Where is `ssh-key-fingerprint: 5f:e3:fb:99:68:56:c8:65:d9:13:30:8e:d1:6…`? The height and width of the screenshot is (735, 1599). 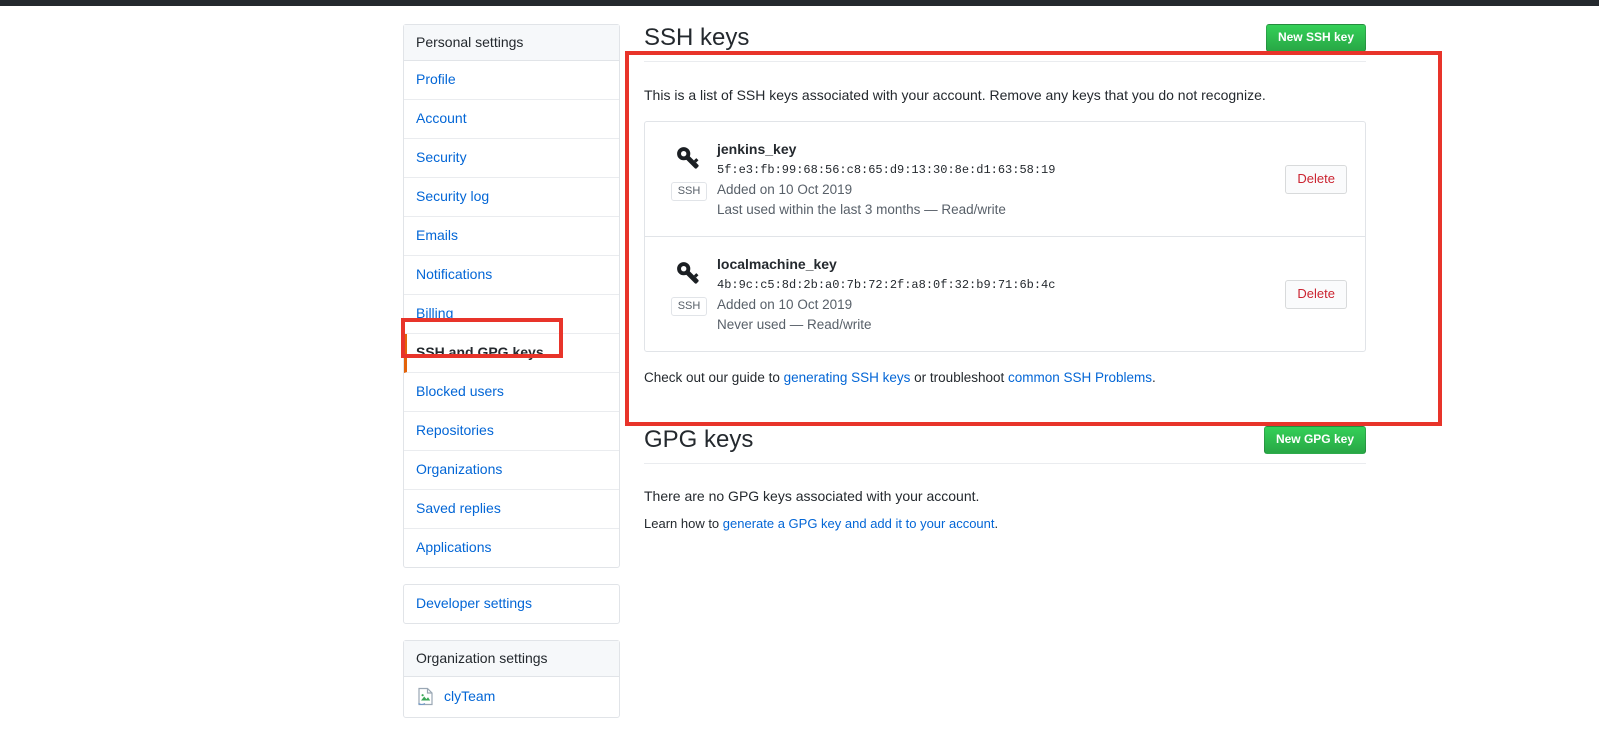
ssh-key-fingerprint: 5f:e3:fb:99:68:56:c8:65:d9:13:30:8e:d1:6… is located at coordinates (886, 170).